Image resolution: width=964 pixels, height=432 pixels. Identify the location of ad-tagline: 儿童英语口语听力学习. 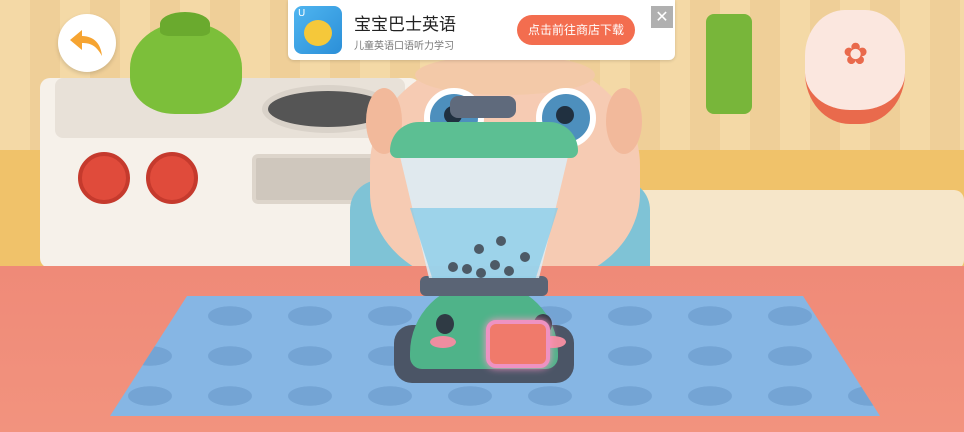
(404, 46).